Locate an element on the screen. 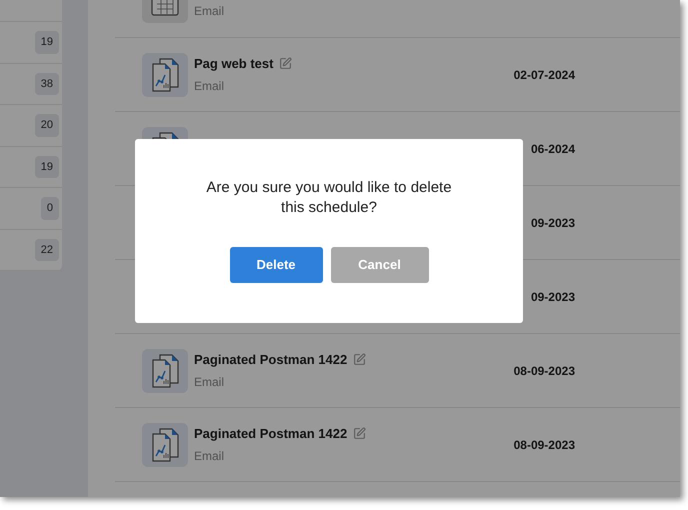  dialog-message: Are you sure you would like to delete this schedule? is located at coordinates (329, 198).